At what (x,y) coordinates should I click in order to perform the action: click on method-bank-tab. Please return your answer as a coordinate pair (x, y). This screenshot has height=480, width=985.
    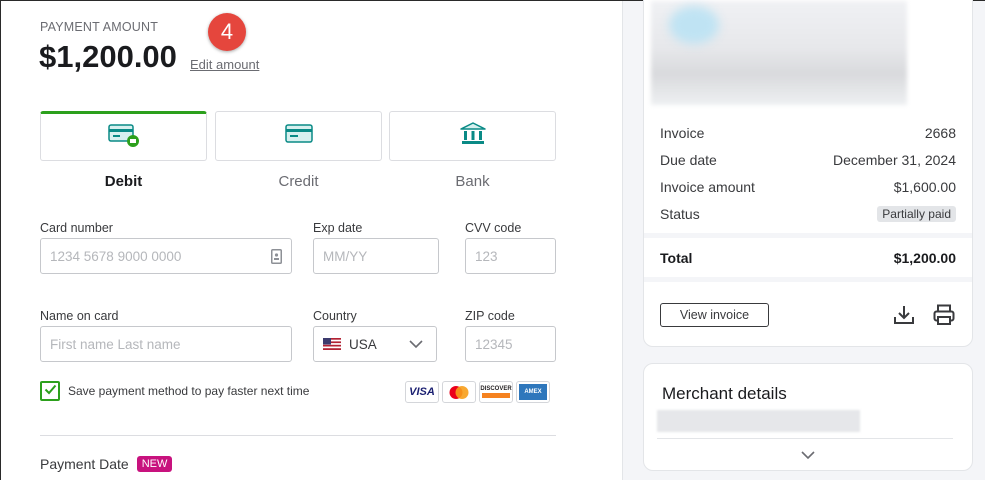
    Looking at the image, I should click on (472, 136).